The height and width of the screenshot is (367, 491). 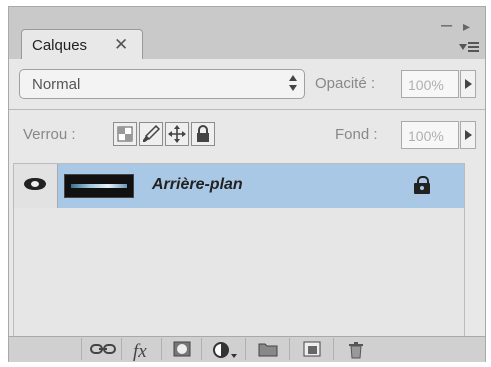 I want to click on trash-icon, so click(x=356, y=350).